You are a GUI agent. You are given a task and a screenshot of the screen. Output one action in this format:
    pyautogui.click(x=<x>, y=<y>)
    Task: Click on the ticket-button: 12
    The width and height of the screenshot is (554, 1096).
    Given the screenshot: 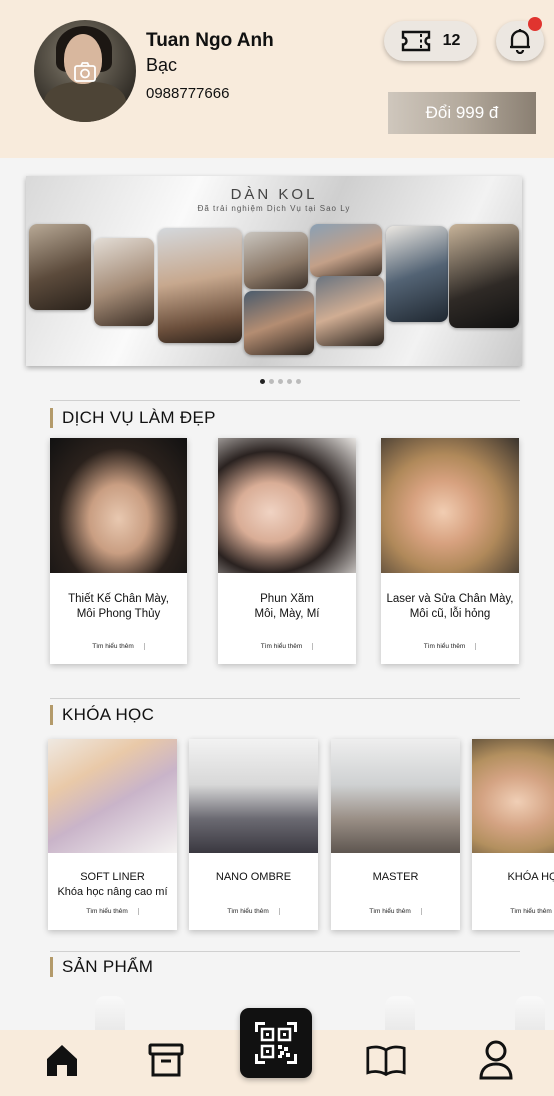 What is the action you would take?
    pyautogui.click(x=430, y=41)
    